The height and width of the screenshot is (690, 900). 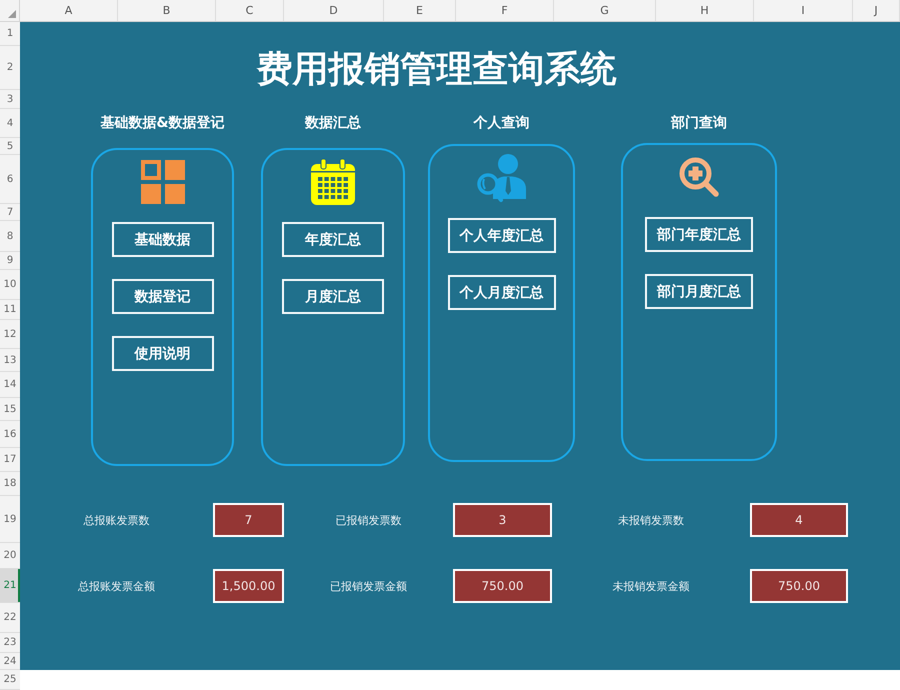 I want to click on menu-button: 部门年度汇总, so click(x=699, y=234).